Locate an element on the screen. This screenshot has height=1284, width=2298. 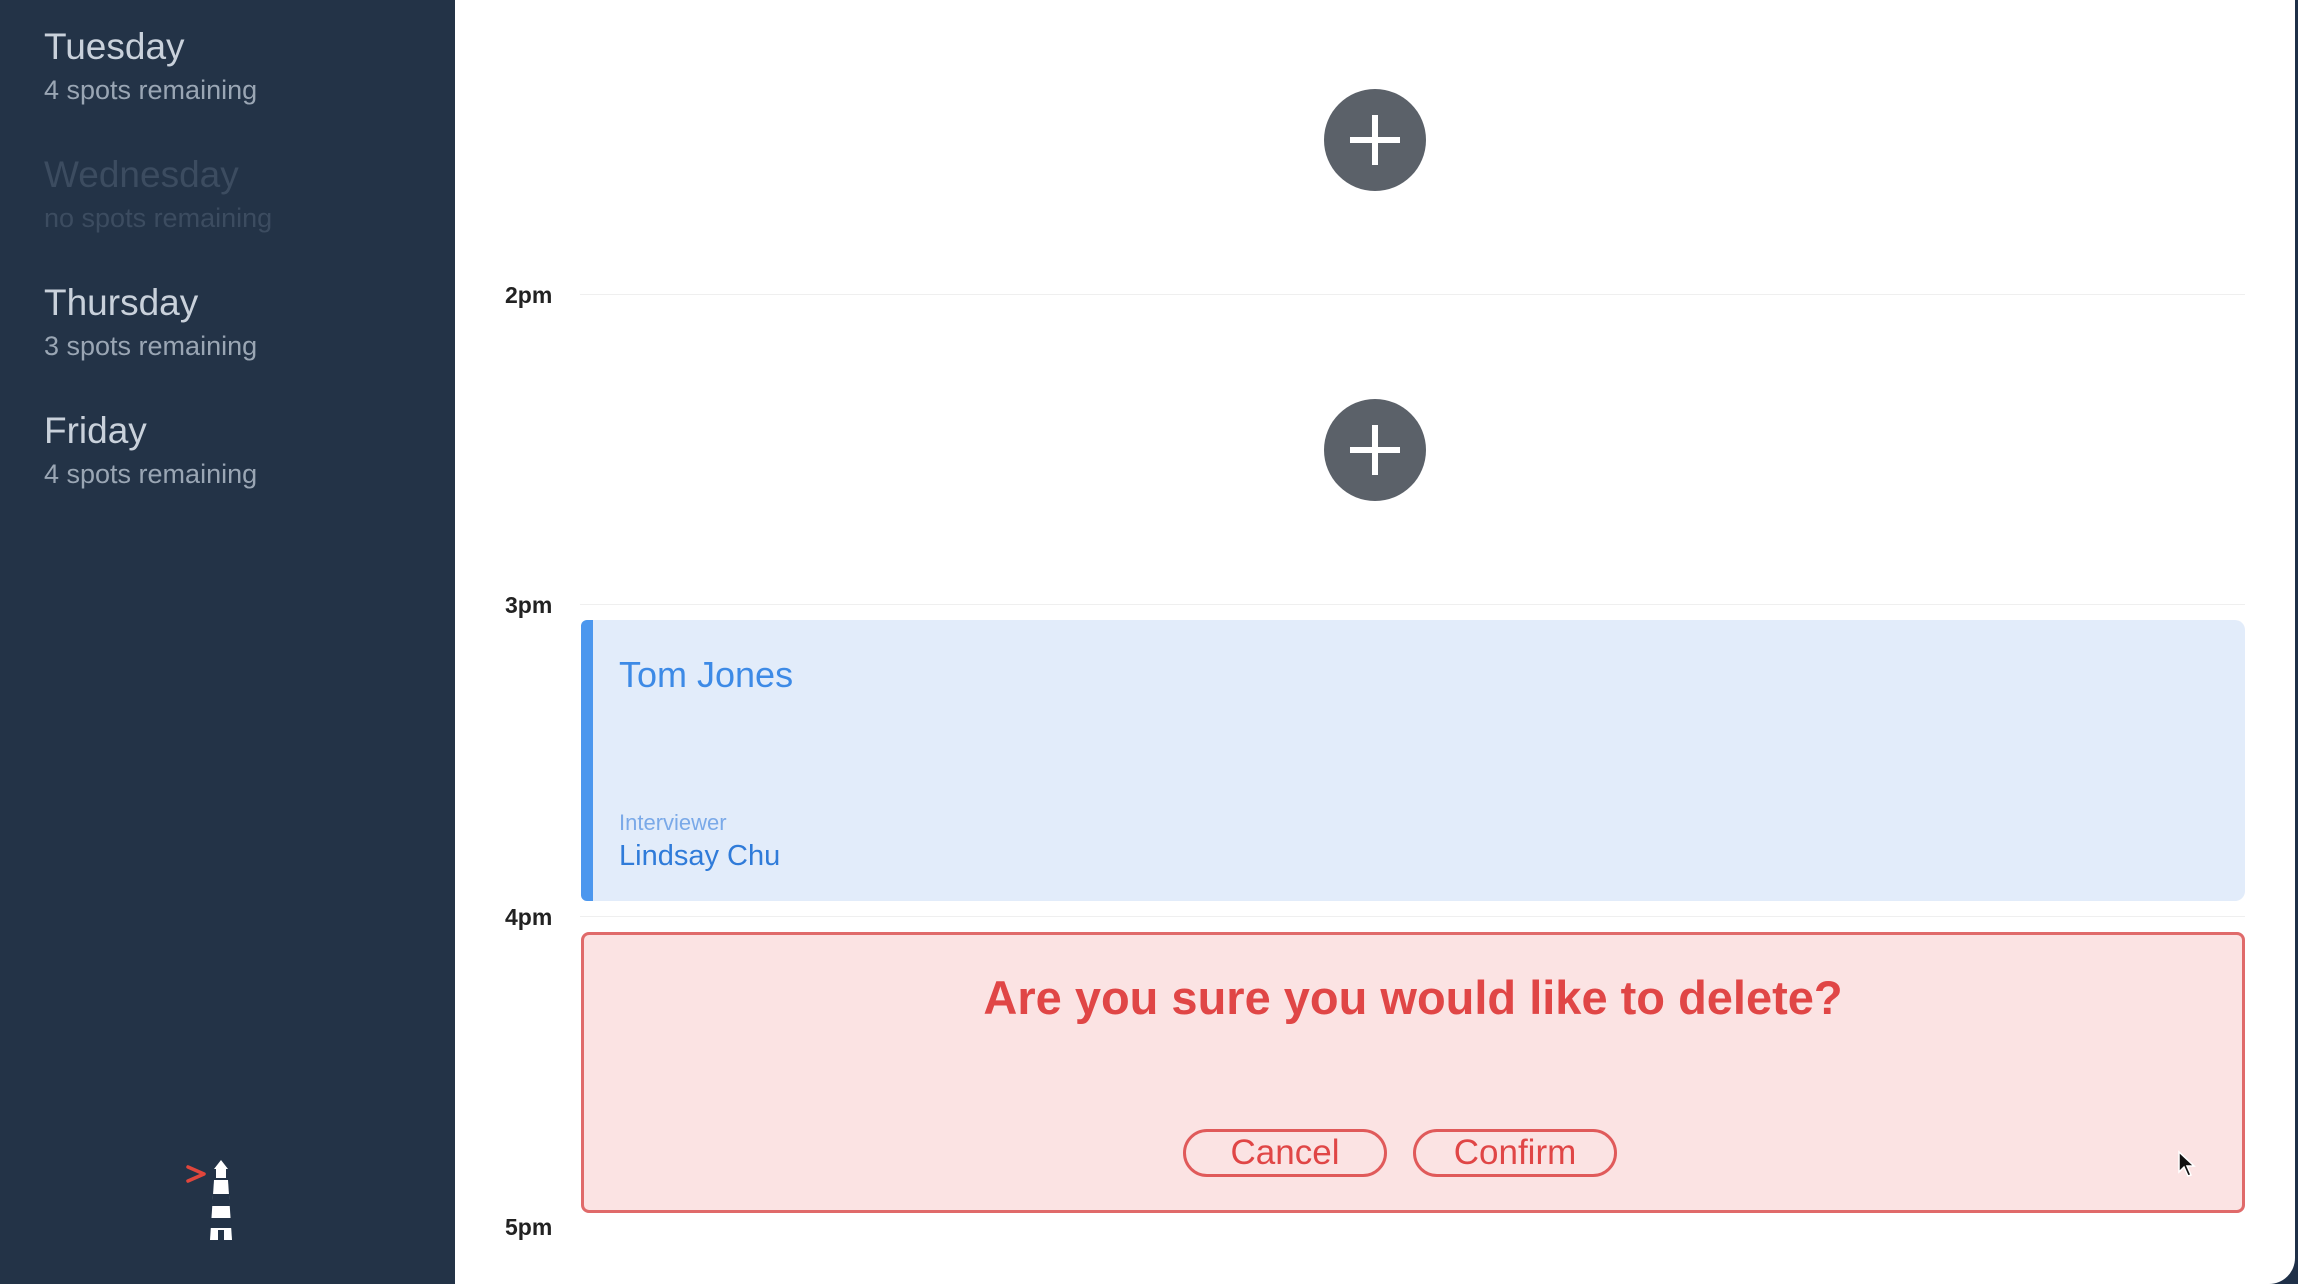
interviewer-name: Lindsay Chu is located at coordinates (700, 856).